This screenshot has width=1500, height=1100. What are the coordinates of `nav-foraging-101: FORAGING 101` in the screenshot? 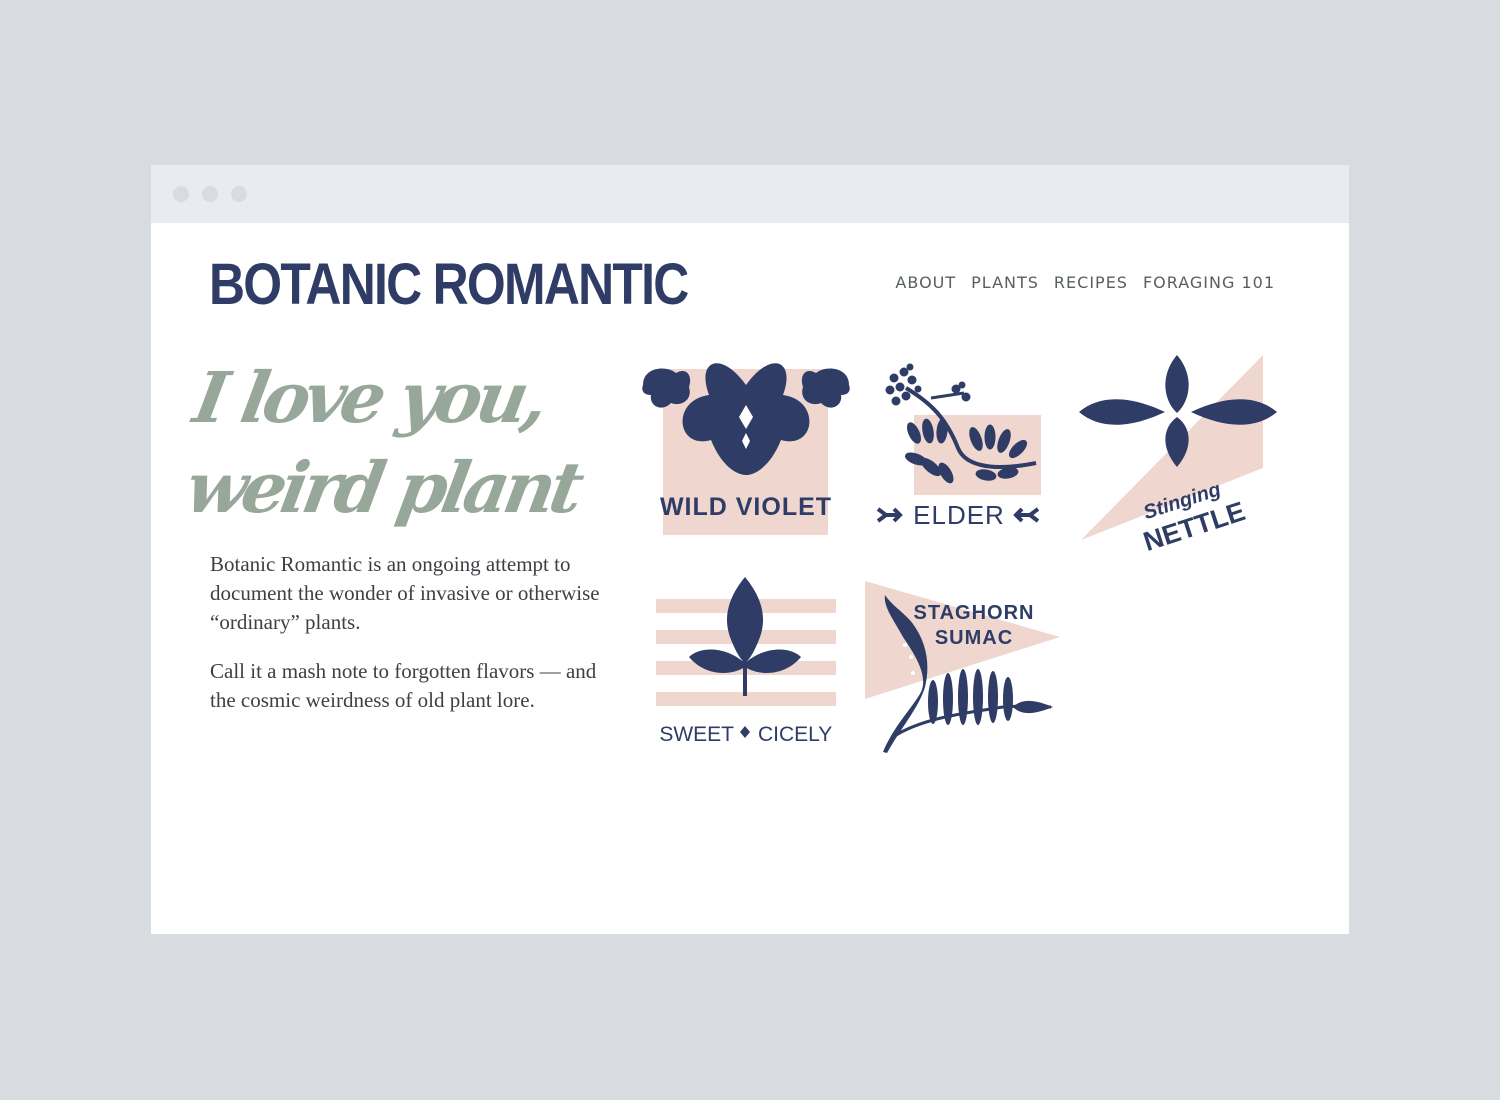 It's located at (1209, 282).